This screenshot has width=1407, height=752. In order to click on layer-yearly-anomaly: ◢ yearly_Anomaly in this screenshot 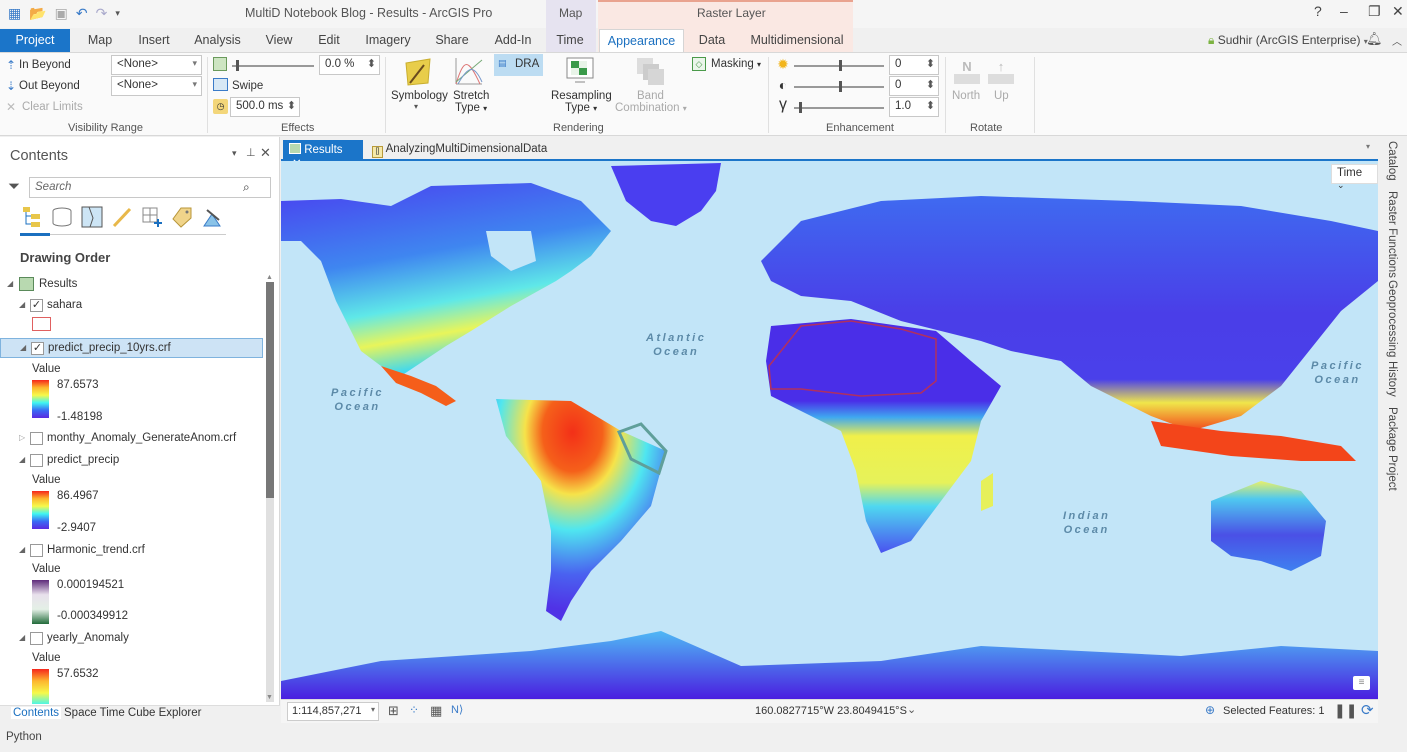, I will do `click(130, 639)`.